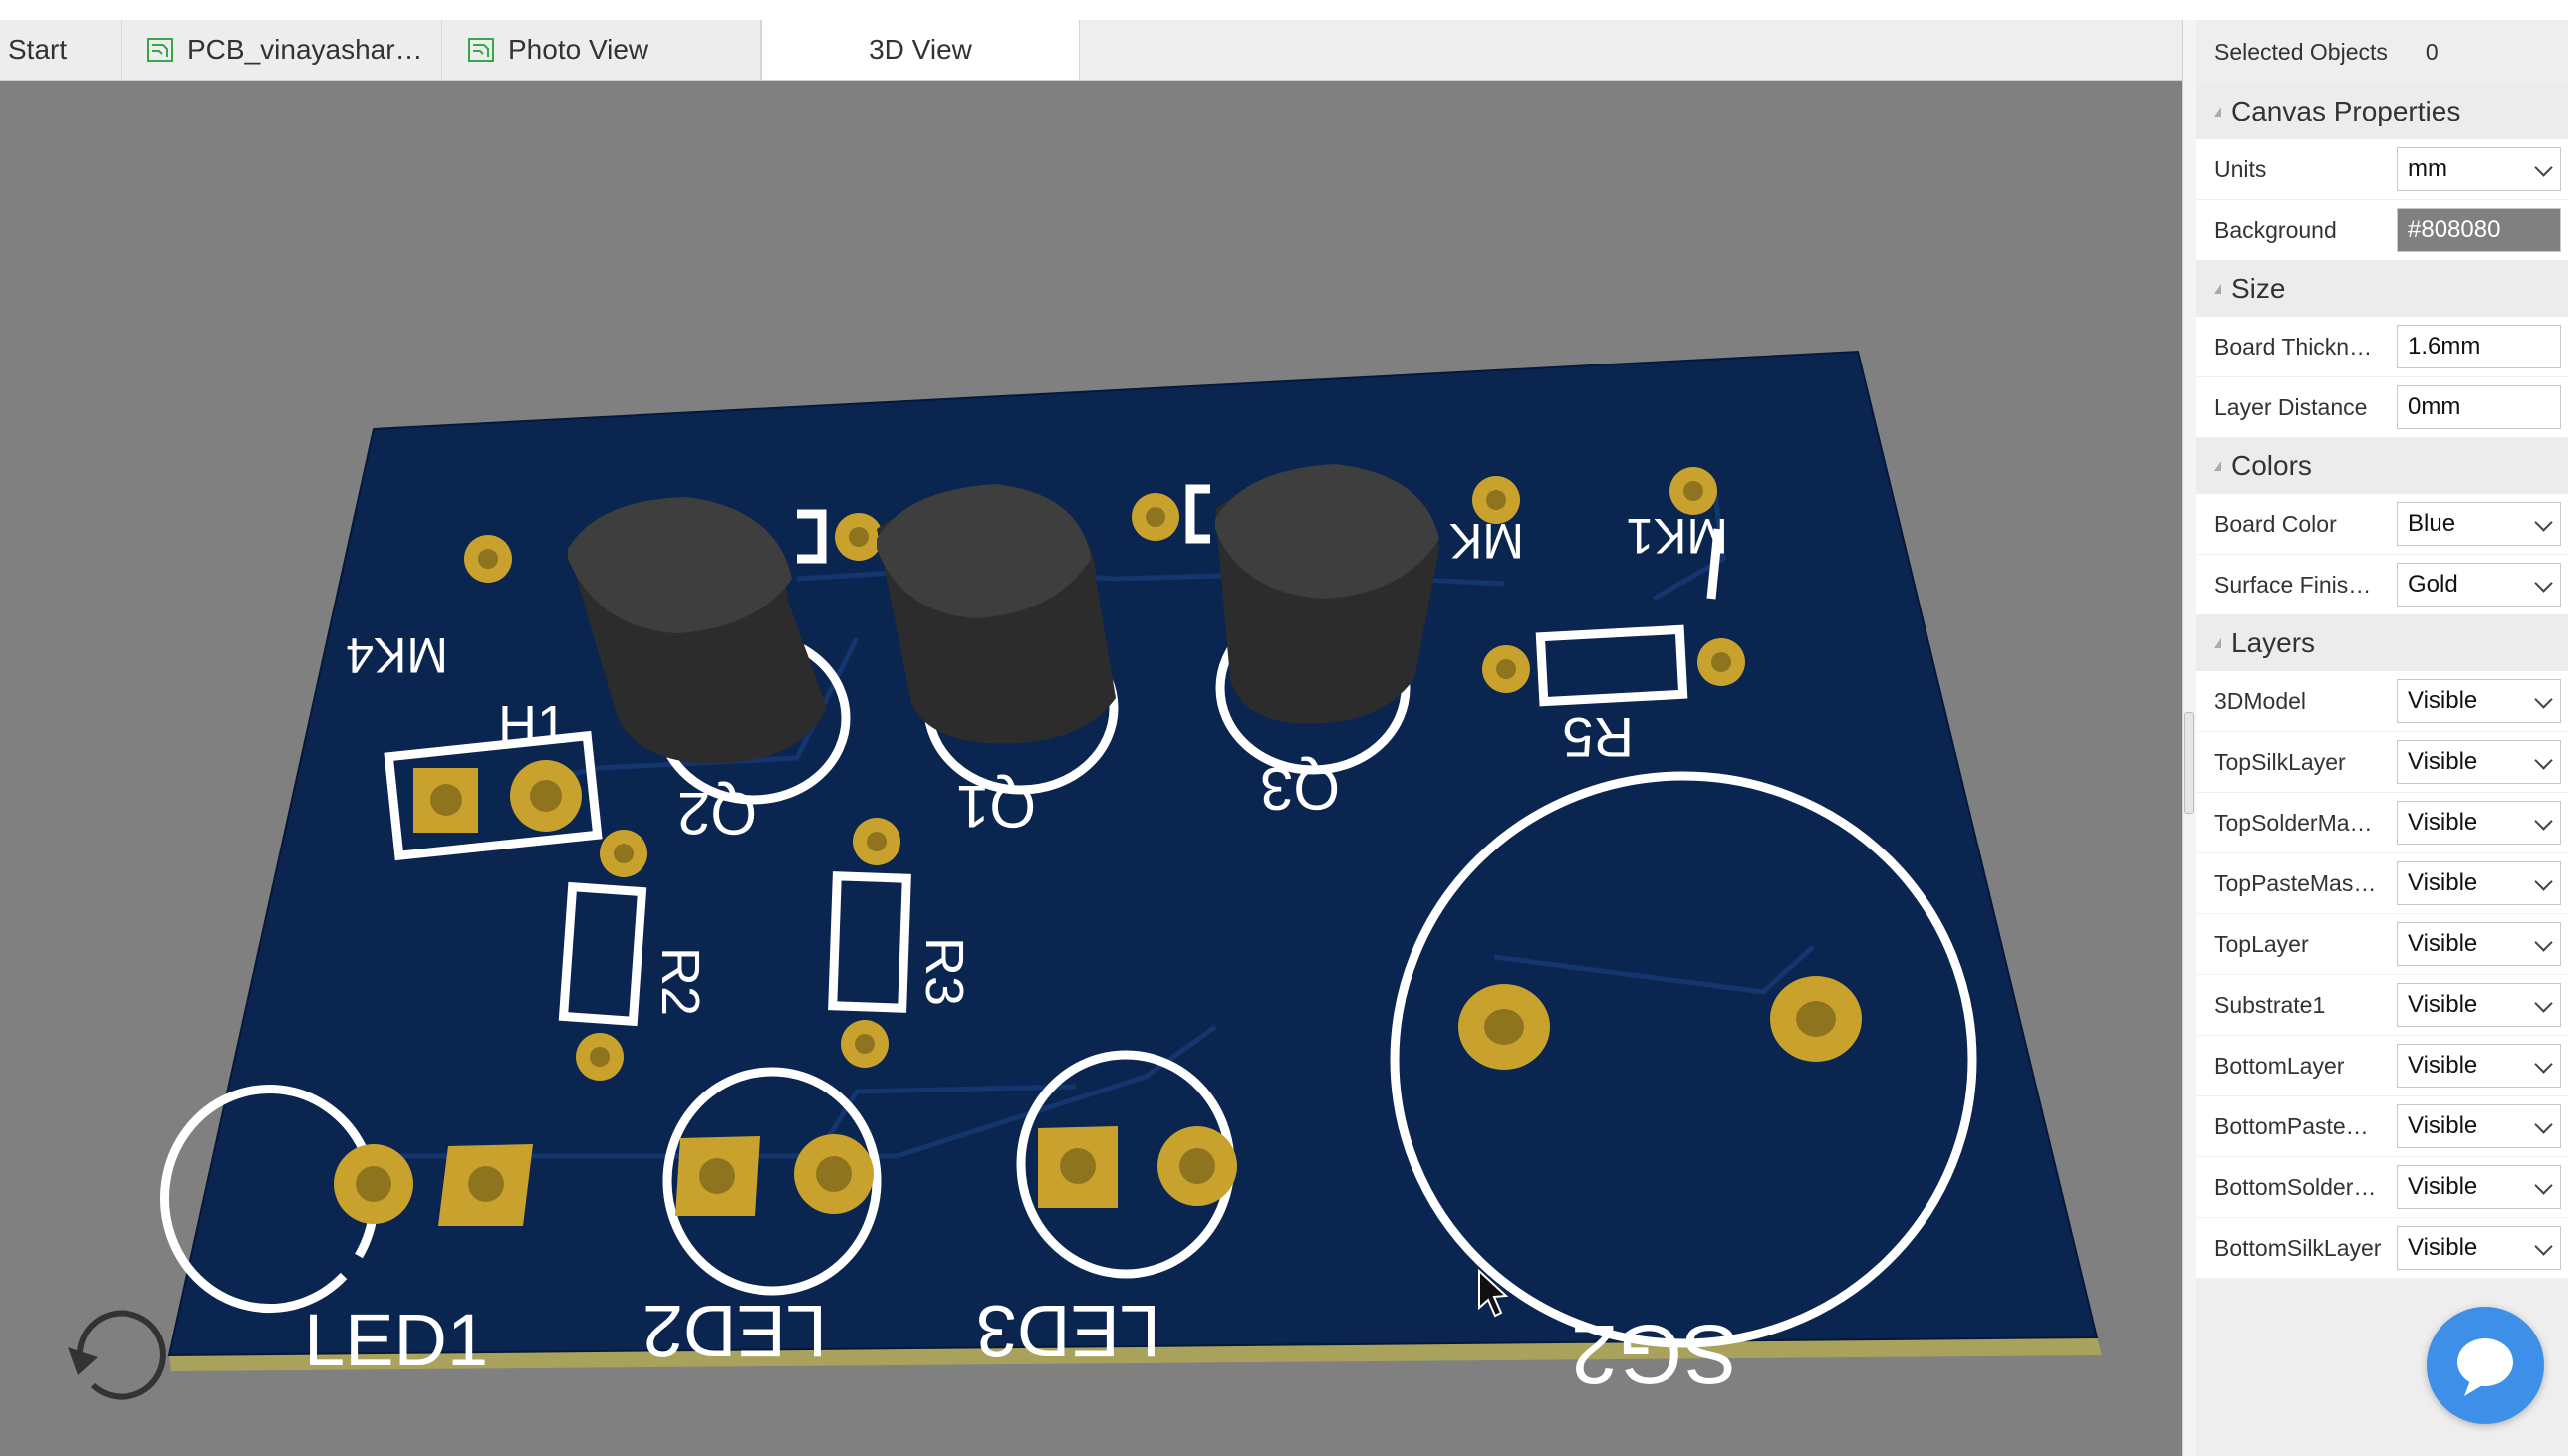  Describe the element at coordinates (2382, 1066) in the screenshot. I see `layer-row: BottomLayer Visible` at that location.